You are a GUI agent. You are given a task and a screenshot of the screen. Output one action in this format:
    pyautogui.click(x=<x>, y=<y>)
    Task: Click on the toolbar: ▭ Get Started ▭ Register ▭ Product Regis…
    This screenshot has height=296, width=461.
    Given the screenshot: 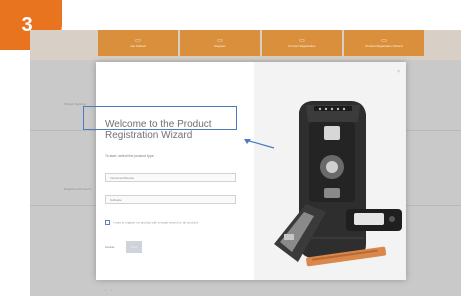 What is the action you would take?
    pyautogui.click(x=245, y=45)
    